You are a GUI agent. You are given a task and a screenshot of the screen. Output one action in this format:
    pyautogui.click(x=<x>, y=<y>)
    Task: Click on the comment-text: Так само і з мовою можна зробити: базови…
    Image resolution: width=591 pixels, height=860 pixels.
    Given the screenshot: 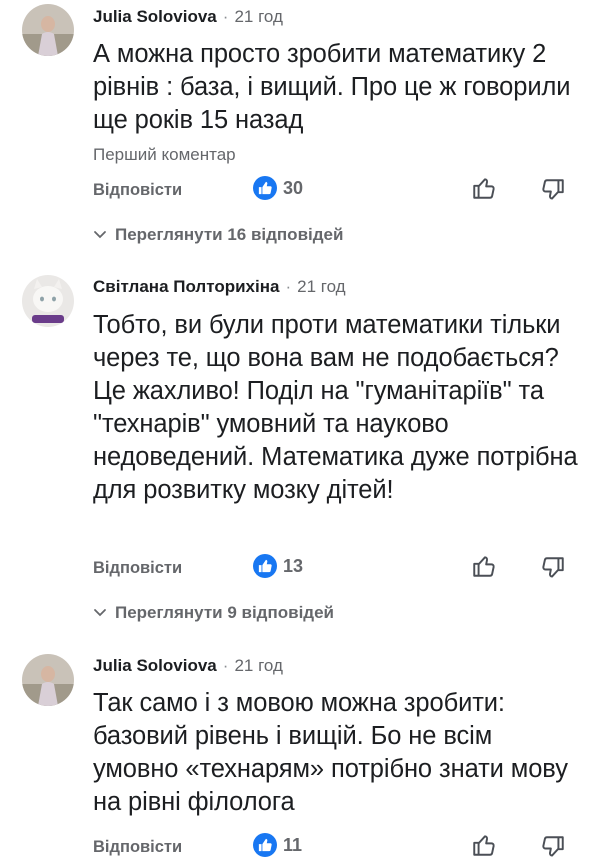 What is the action you would take?
    pyautogui.click(x=330, y=752)
    